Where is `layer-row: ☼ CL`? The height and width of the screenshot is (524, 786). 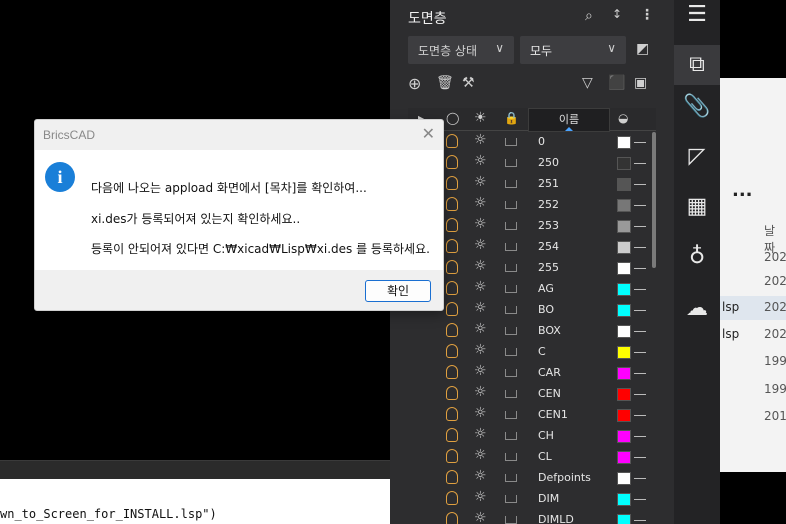
layer-row: ☼ CL is located at coordinates (532, 457).